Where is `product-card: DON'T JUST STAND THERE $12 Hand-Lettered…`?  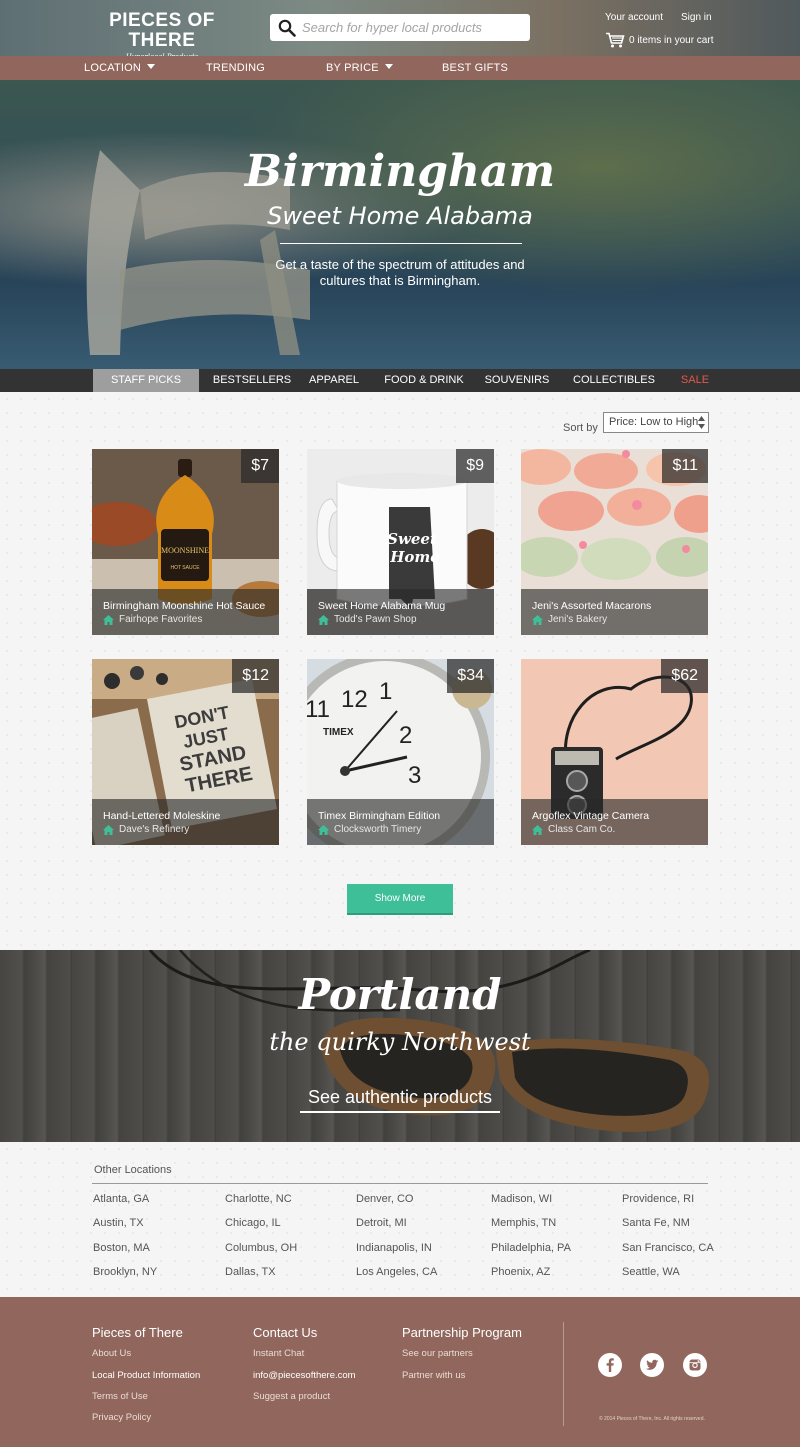
product-card: DON'T JUST STAND THERE $12 Hand-Lettered… is located at coordinates (185, 752).